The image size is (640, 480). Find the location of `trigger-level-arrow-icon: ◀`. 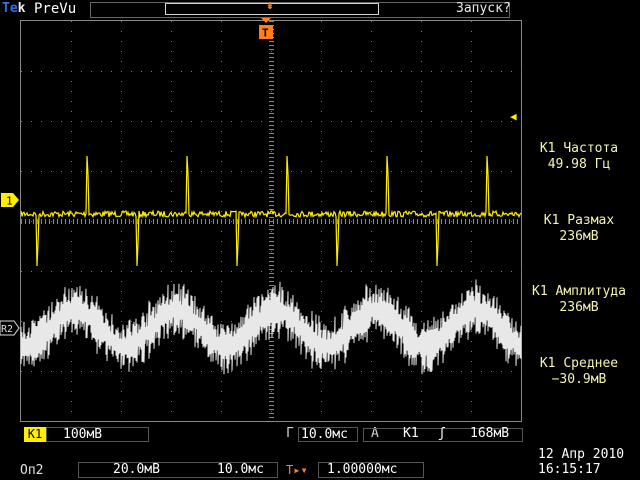

trigger-level-arrow-icon: ◀ is located at coordinates (513, 116).